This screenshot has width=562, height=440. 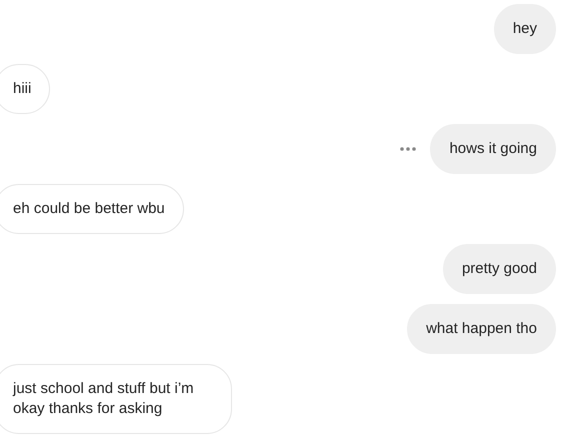 I want to click on sent-message: hows it going, so click(x=493, y=149).